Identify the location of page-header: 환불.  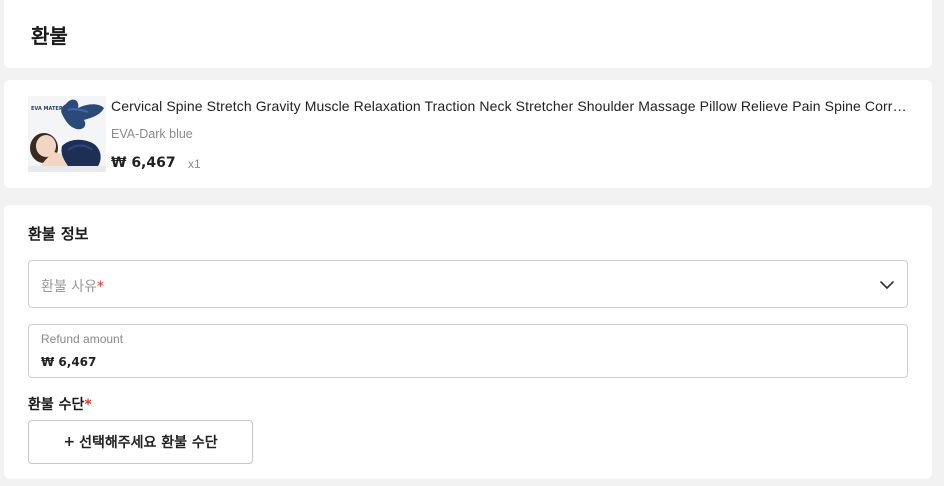
(468, 34).